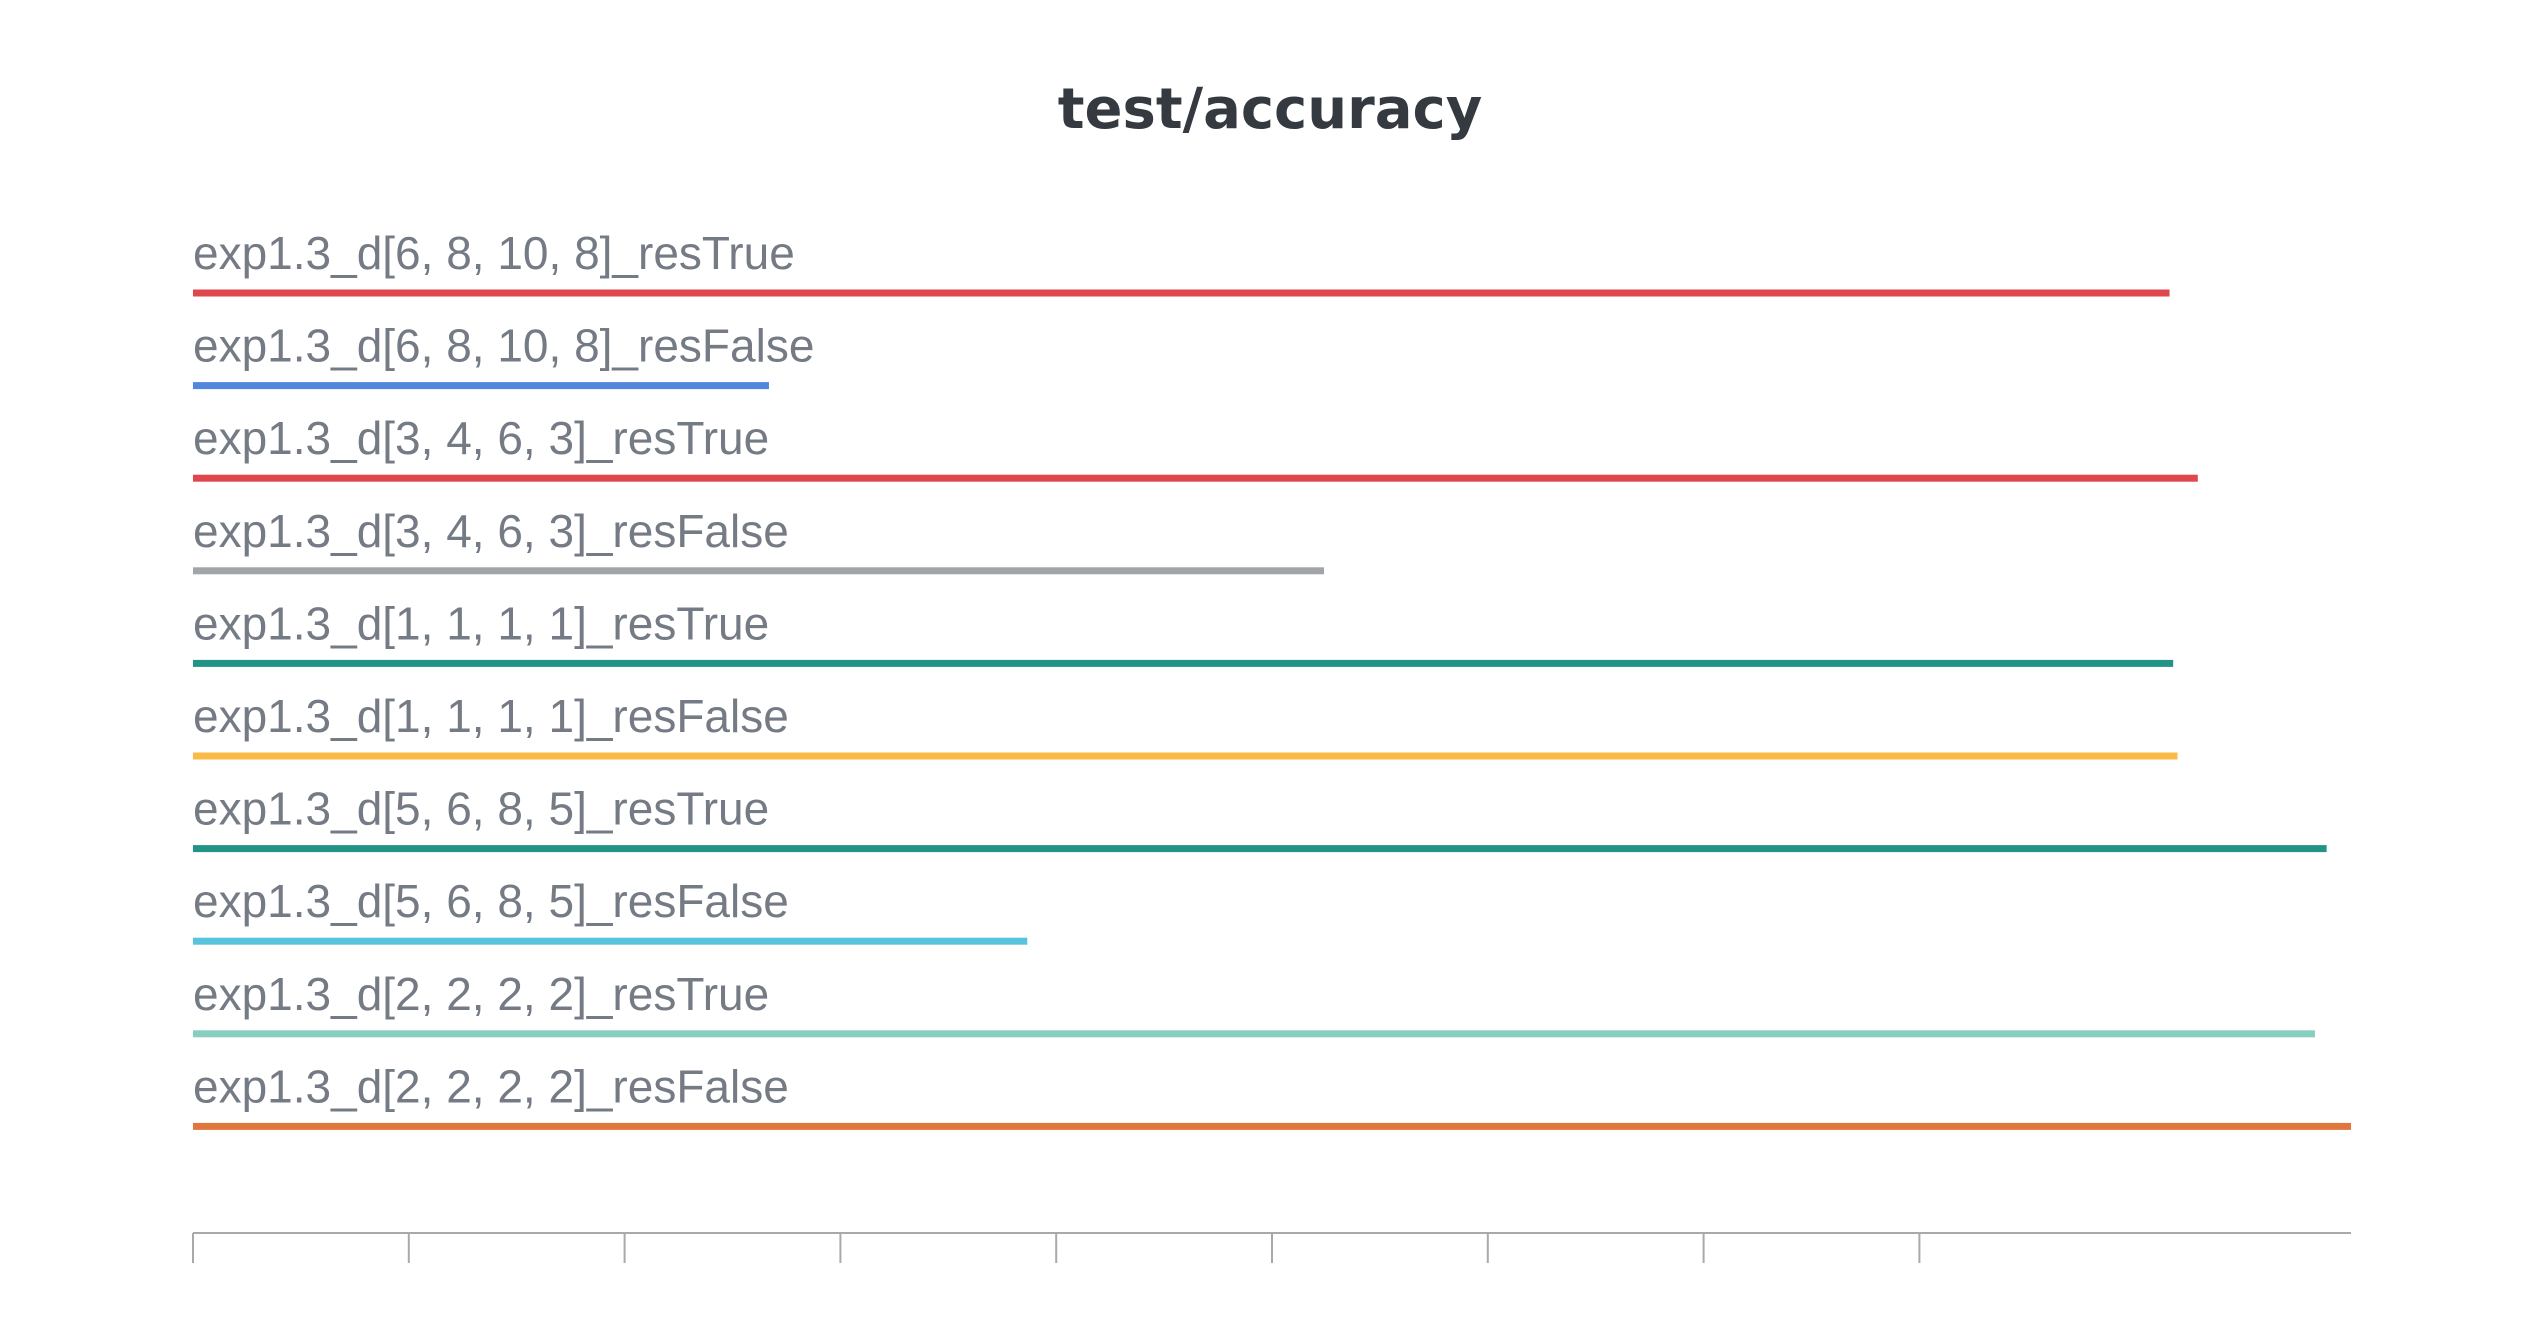 The width and height of the screenshot is (2528, 1328). Describe the element at coordinates (503, 346) in the screenshot. I see `bar-label: exp1.3_d[6, 8, 10, 8]_resFalse` at that location.